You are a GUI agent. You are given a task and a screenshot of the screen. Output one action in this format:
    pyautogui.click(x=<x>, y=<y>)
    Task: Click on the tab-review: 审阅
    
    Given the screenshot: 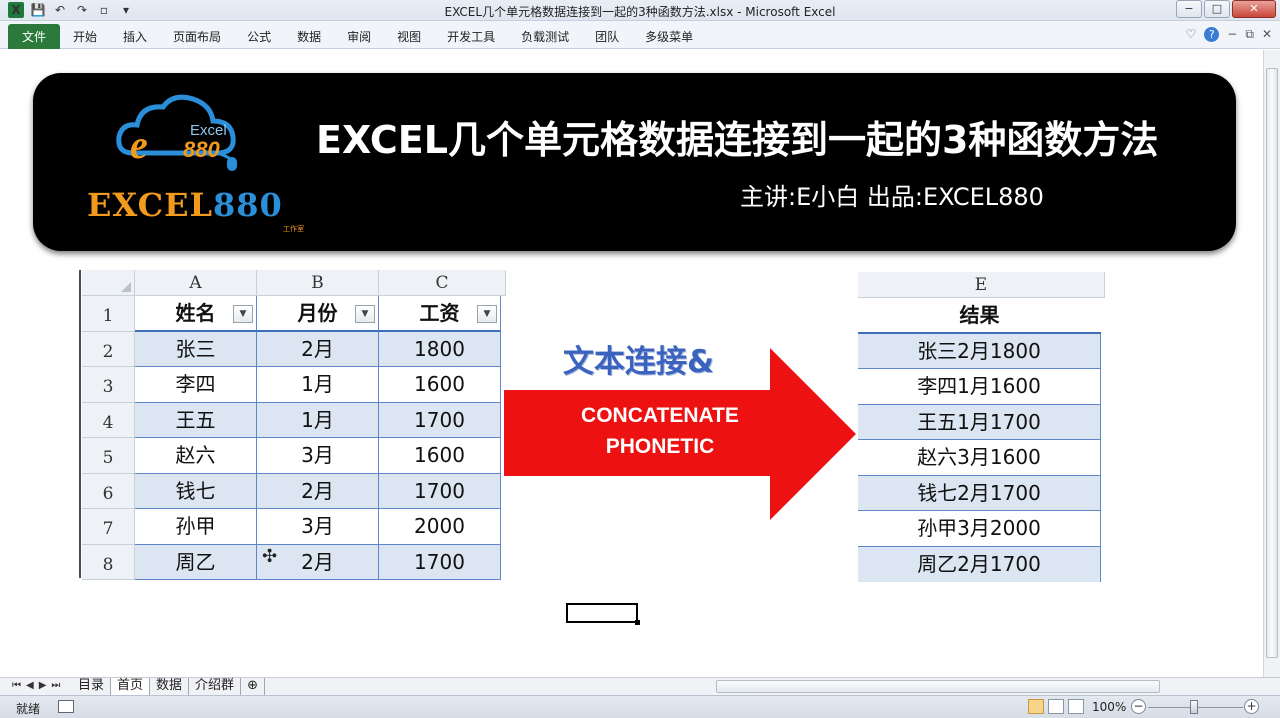 What is the action you would take?
    pyautogui.click(x=359, y=36)
    